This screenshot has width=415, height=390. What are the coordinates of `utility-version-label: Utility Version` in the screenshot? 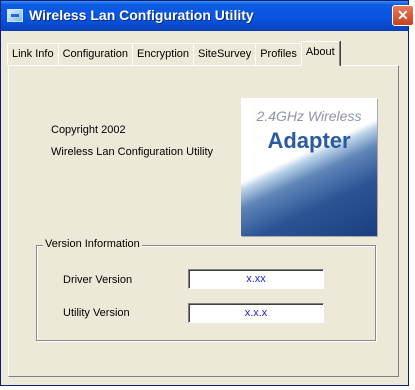 It's located at (96, 313).